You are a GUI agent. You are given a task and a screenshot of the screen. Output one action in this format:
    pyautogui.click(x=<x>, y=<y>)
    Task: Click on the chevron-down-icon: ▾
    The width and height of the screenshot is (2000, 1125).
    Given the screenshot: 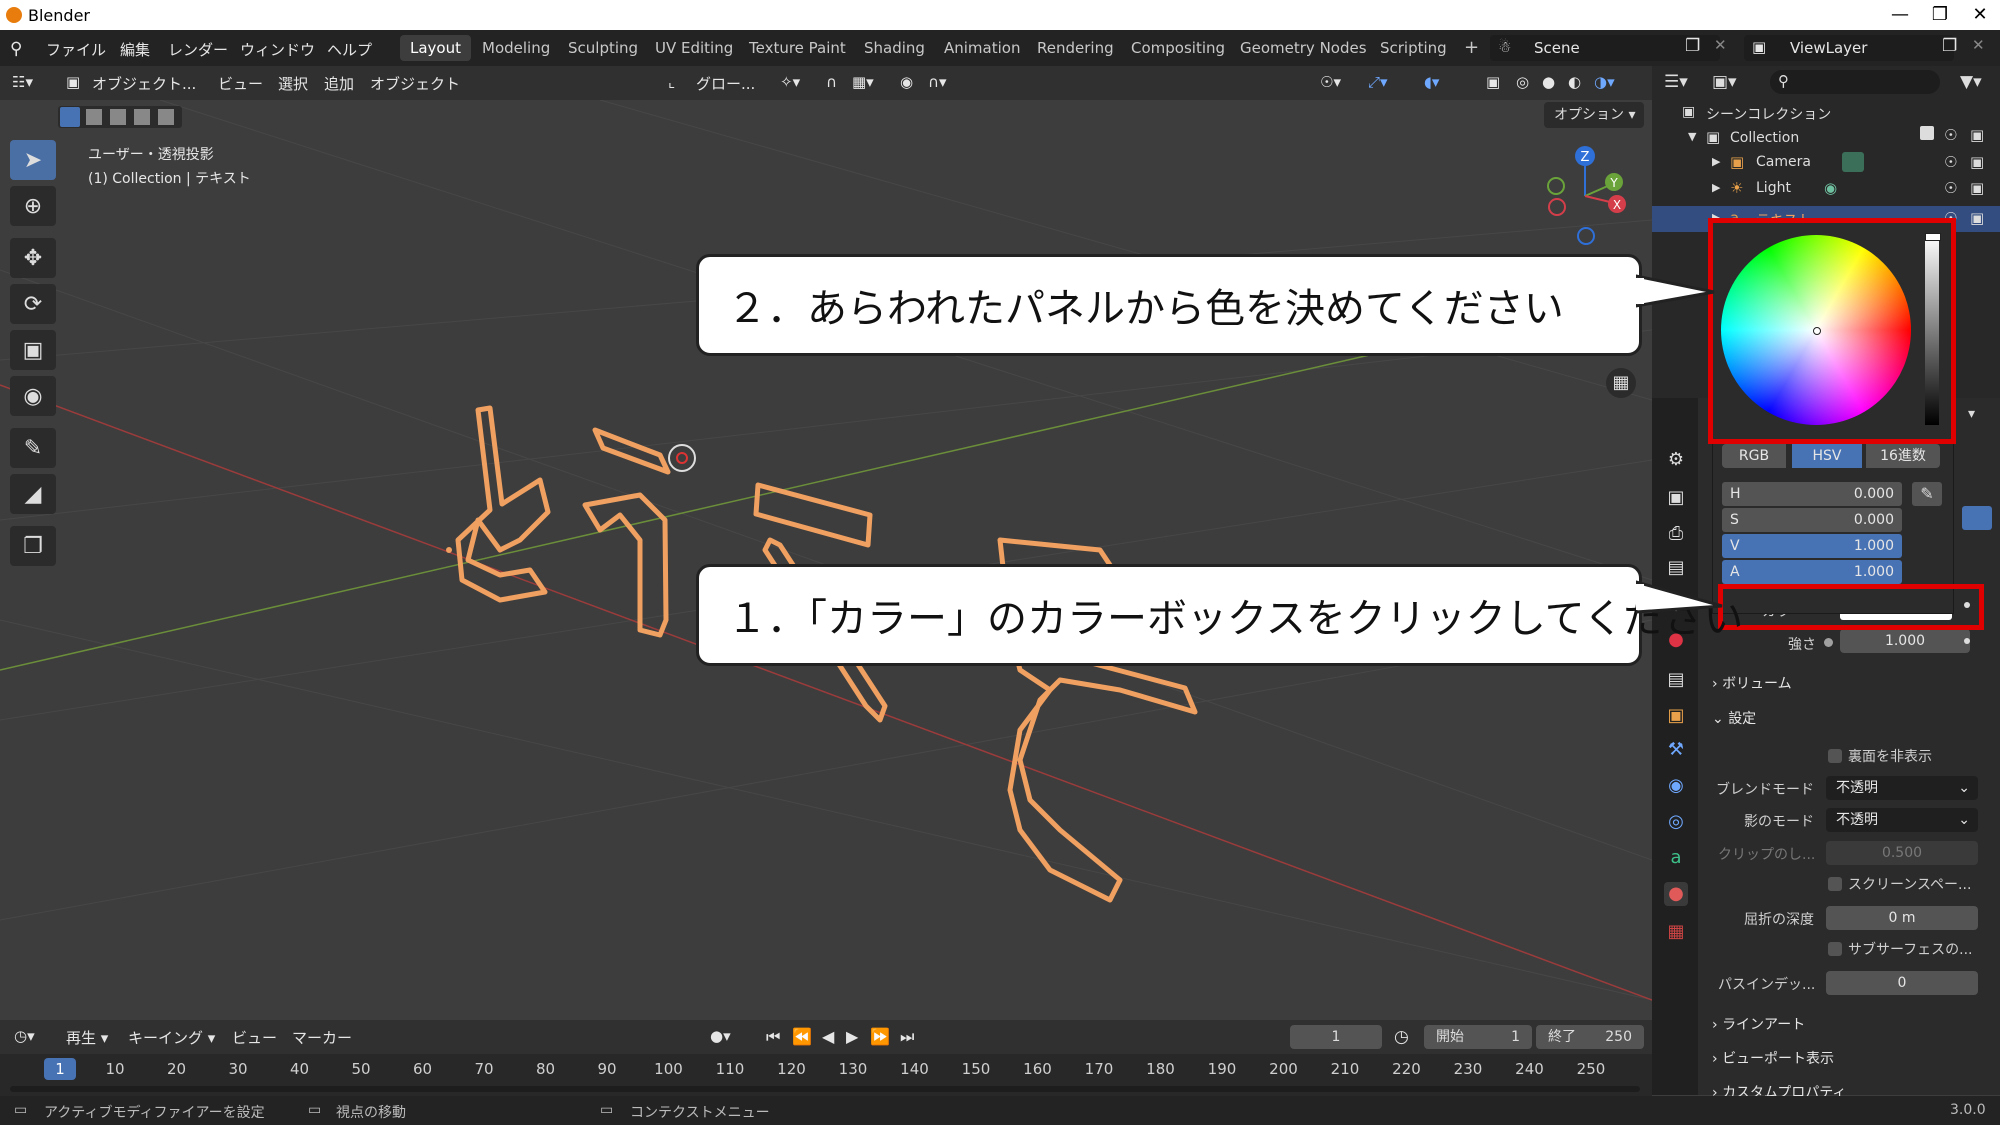 What is the action you would take?
    pyautogui.click(x=1971, y=414)
    